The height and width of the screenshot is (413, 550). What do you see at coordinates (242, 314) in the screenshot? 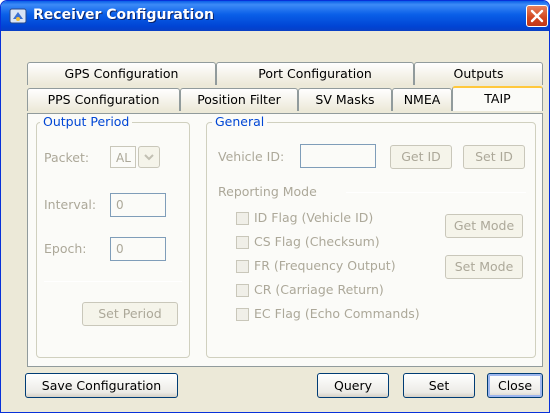
I see `ec-flag-checkbox` at bounding box center [242, 314].